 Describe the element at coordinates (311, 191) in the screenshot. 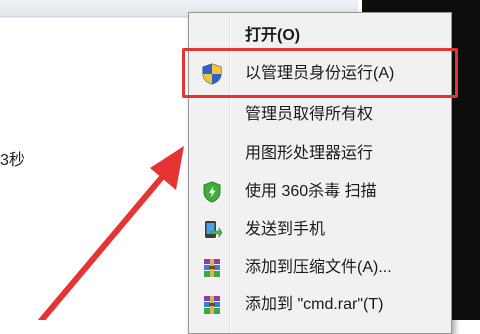

I see `menu-item-label: 使用 360杀毒 扫描` at that location.